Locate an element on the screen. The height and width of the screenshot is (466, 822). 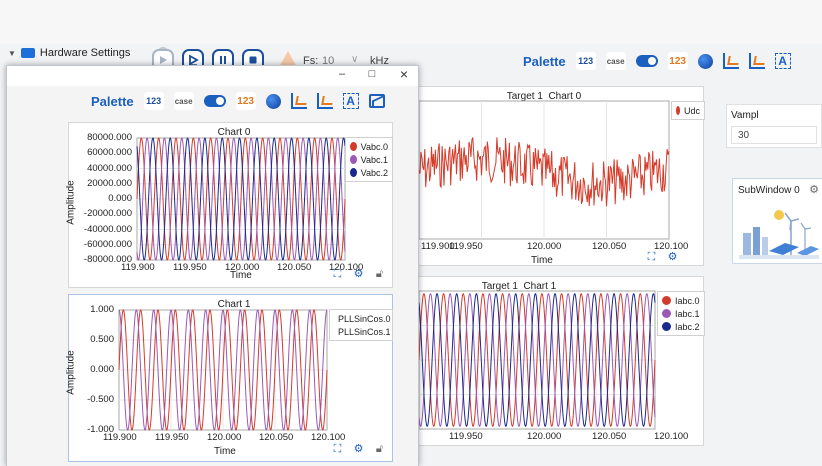
legend-label: Vabc.0 is located at coordinates (374, 146).